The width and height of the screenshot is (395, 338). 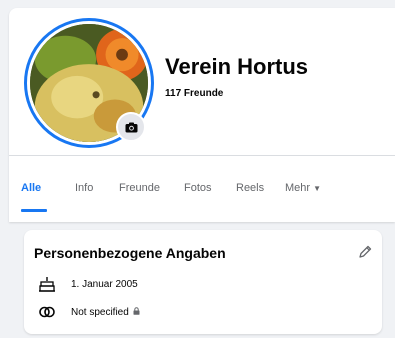 What do you see at coordinates (104, 284) in the screenshot?
I see `birthday-text: 1. Januar 2005` at bounding box center [104, 284].